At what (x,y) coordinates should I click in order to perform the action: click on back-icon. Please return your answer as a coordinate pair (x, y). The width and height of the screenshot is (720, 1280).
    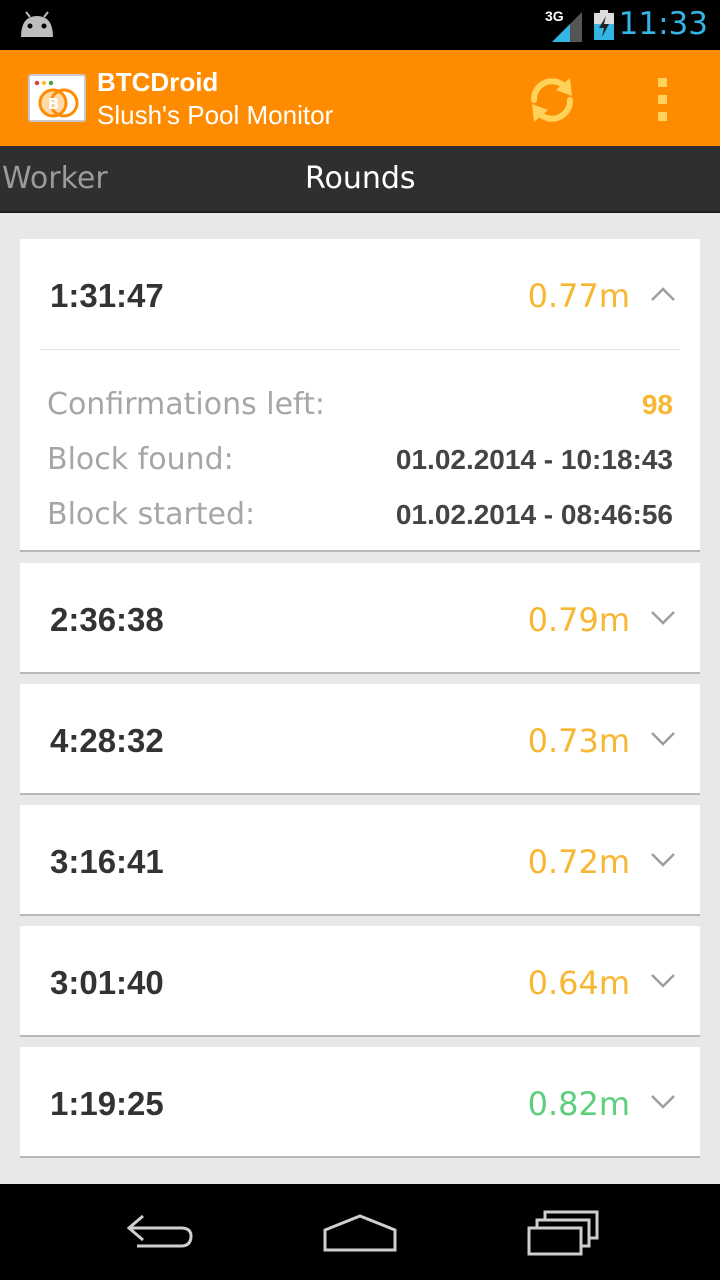
    Looking at the image, I should click on (160, 1232).